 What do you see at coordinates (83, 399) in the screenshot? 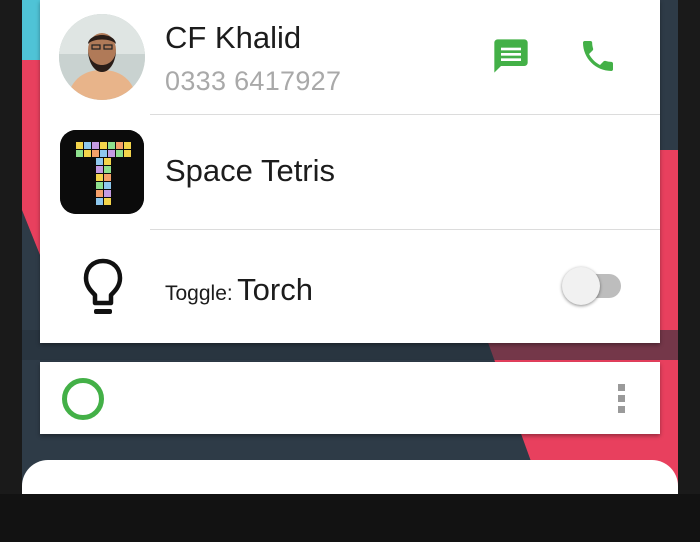
I see `assistant-ring-icon` at bounding box center [83, 399].